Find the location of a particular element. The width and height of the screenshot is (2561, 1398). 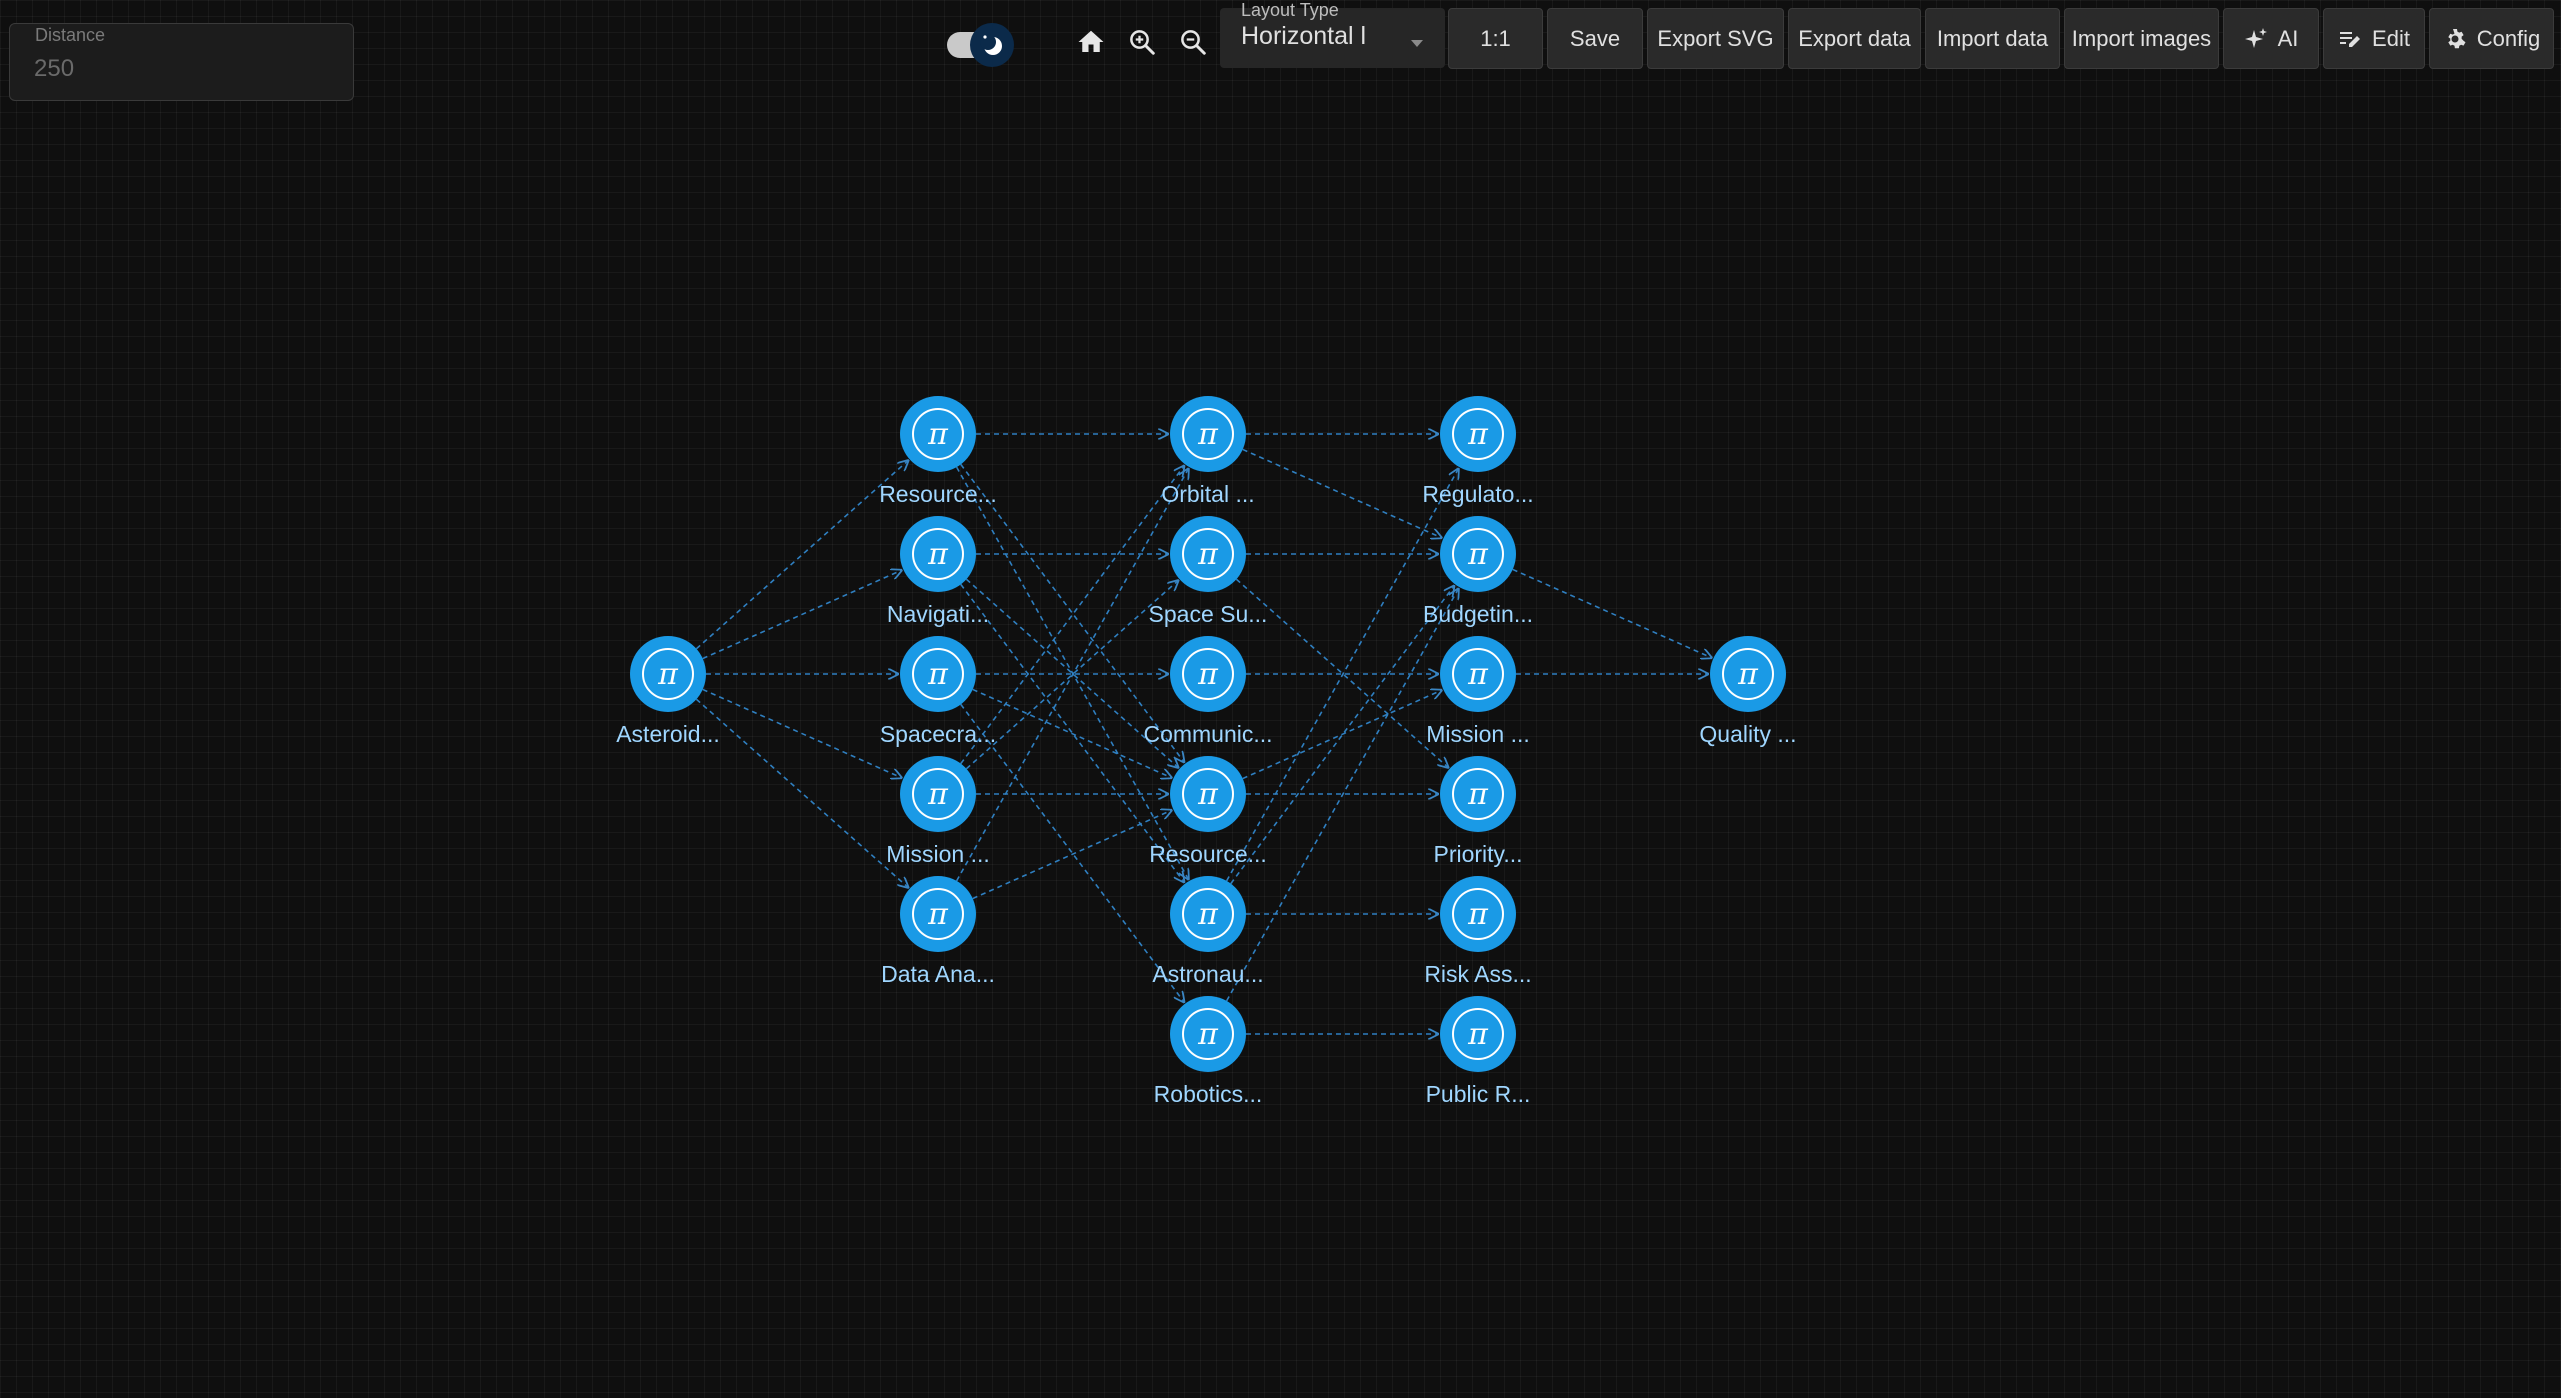

export-svg-button: Export SVG is located at coordinates (1715, 38).